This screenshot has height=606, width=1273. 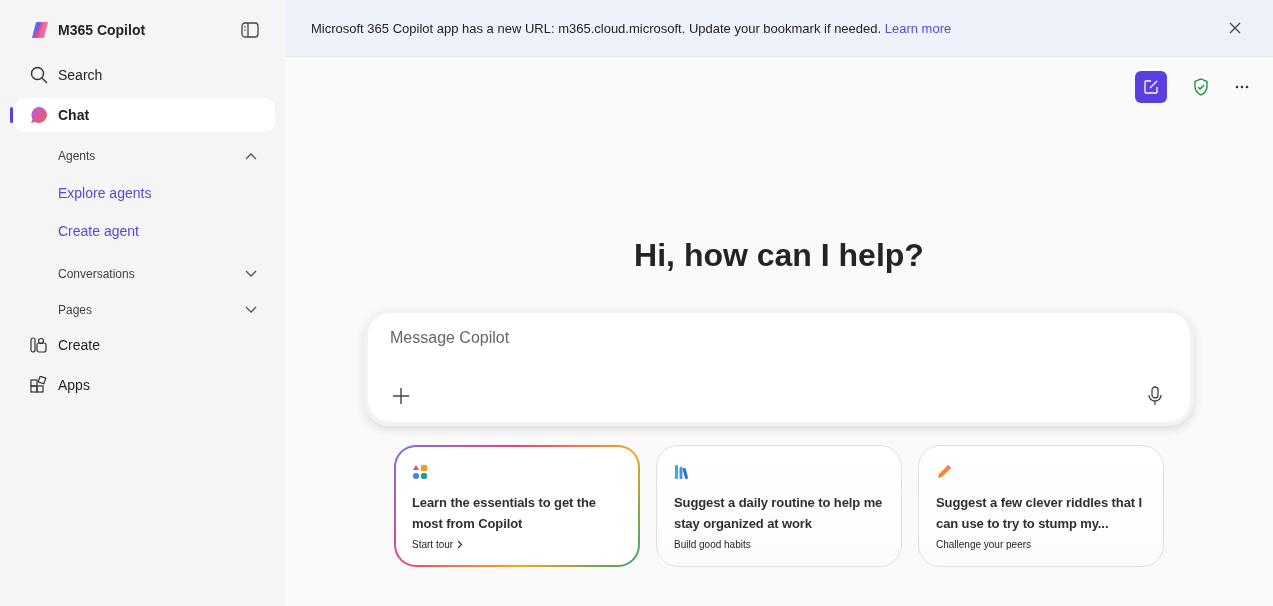 I want to click on create-icon, so click(x=39, y=345).